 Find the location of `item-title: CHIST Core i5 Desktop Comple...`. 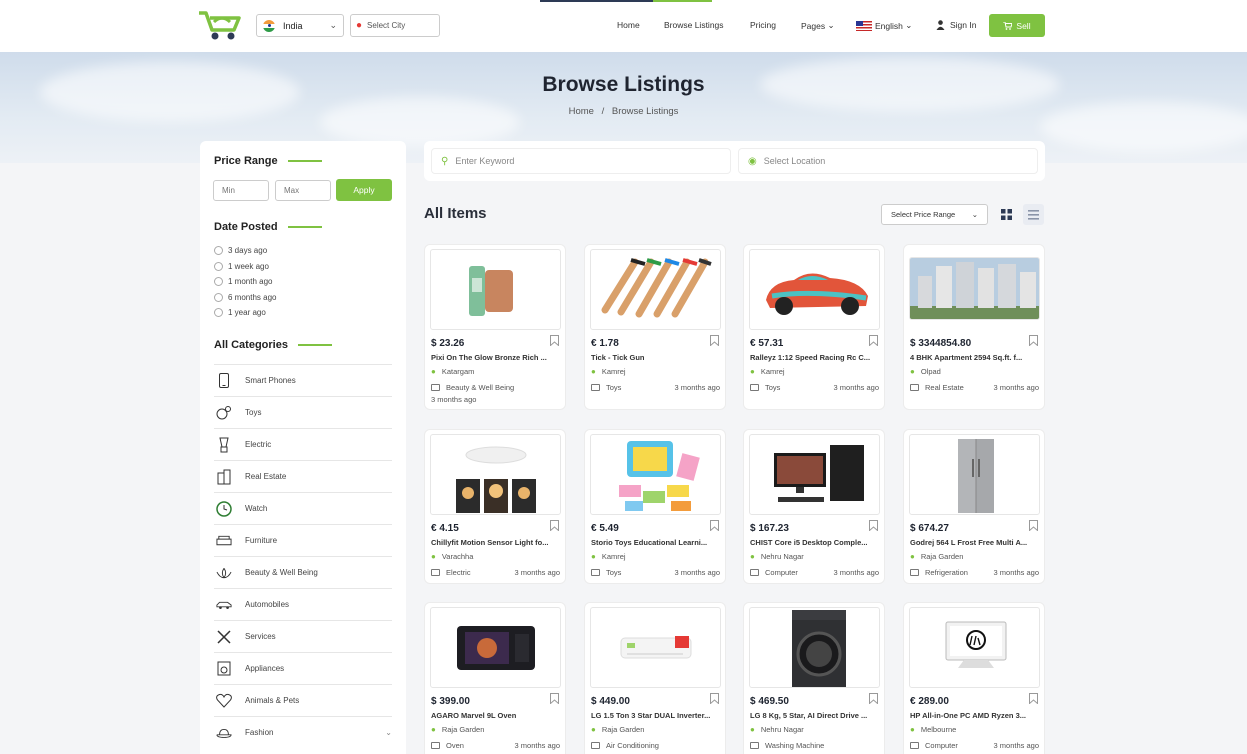

item-title: CHIST Core i5 Desktop Comple... is located at coordinates (815, 542).